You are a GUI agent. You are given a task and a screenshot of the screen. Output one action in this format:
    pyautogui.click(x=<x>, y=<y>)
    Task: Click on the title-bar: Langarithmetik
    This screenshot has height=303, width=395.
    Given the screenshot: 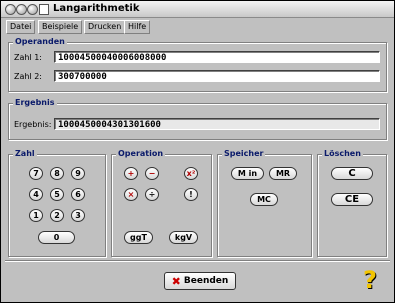 What is the action you would take?
    pyautogui.click(x=197, y=9)
    